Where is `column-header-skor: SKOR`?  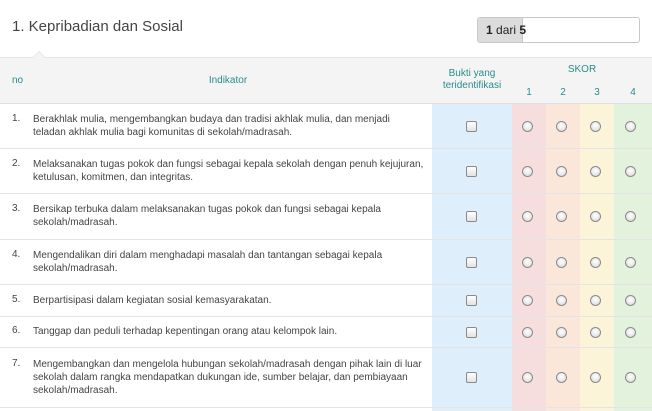 column-header-skor: SKOR is located at coordinates (582, 69).